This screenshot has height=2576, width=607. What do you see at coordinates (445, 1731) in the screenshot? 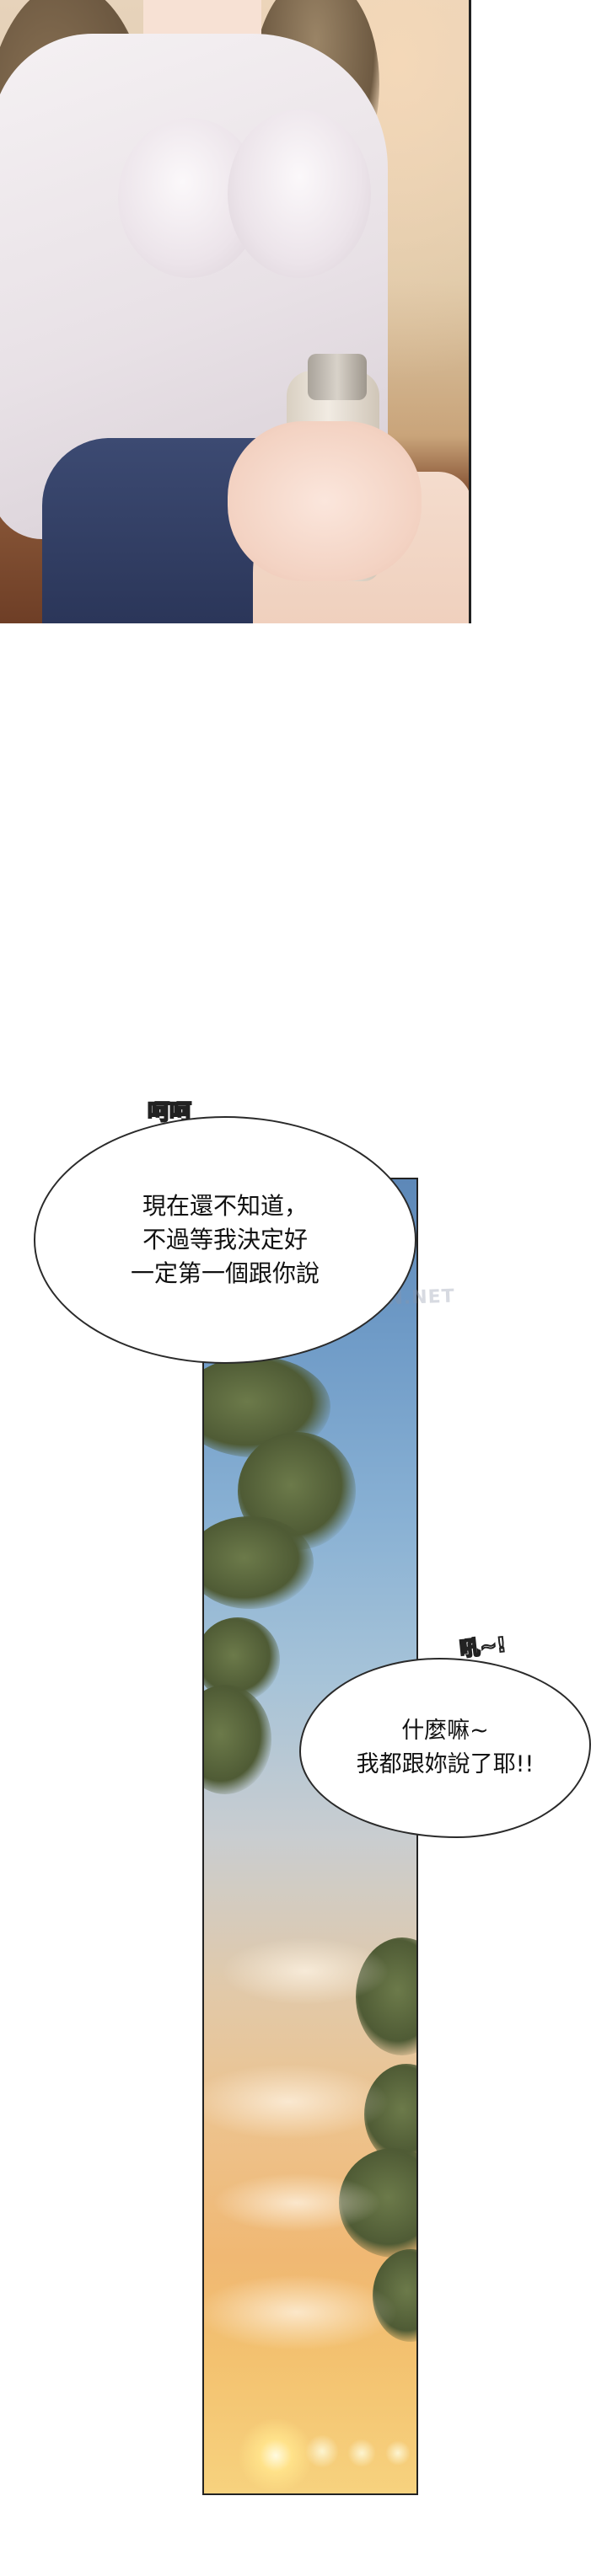
I see `speech-line: 什麼嘛~` at bounding box center [445, 1731].